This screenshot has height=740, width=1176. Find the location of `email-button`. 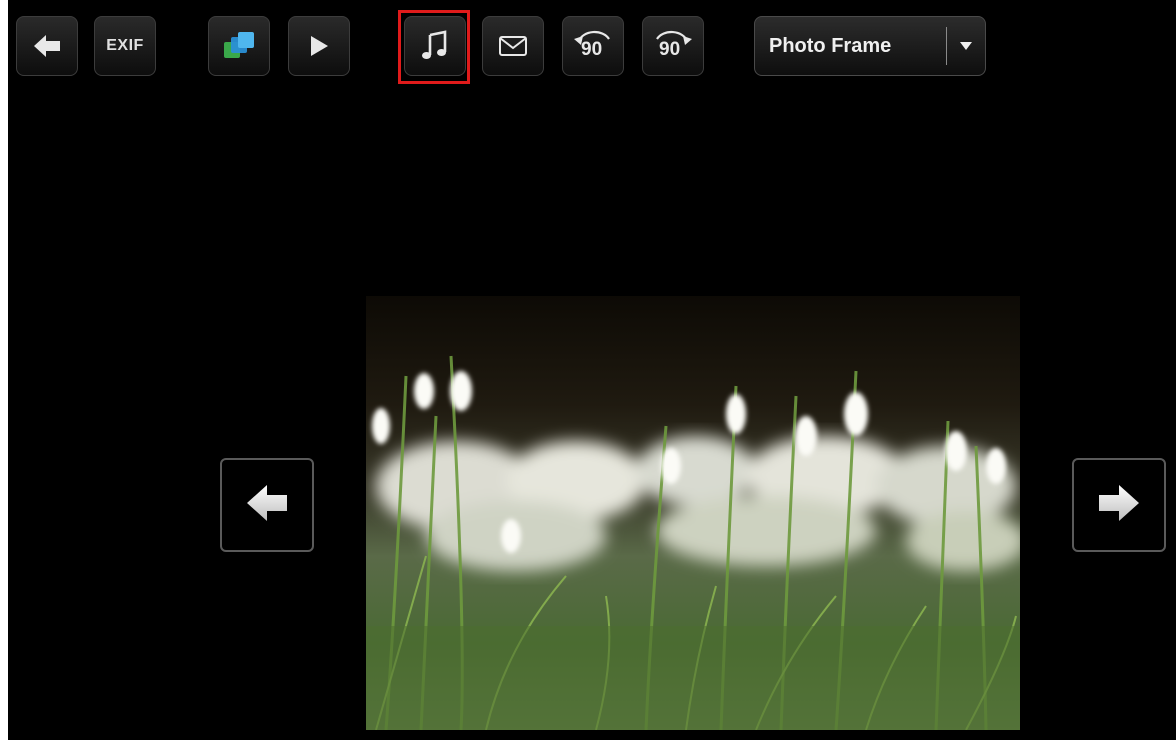

email-button is located at coordinates (513, 46).